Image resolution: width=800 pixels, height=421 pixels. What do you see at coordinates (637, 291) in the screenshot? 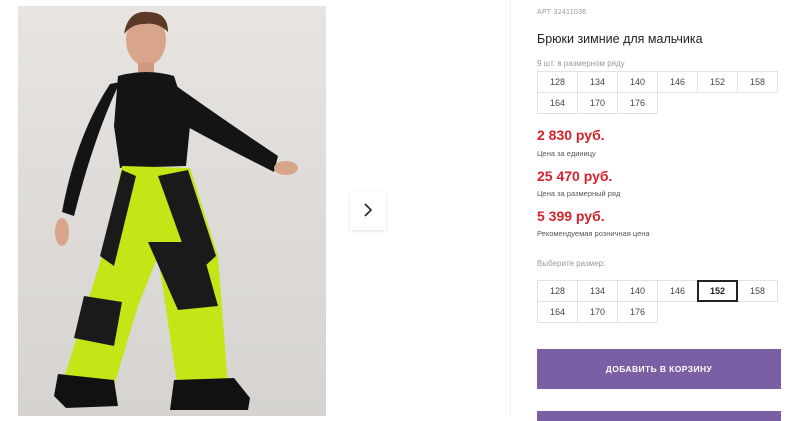
I see `size-option: 140` at bounding box center [637, 291].